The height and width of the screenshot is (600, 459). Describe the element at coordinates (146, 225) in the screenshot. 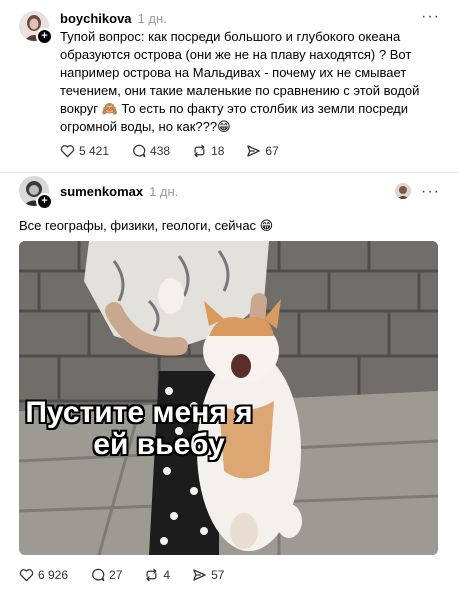

I see `post-text: Все географы, физики, геологи, сейчас 😁` at that location.